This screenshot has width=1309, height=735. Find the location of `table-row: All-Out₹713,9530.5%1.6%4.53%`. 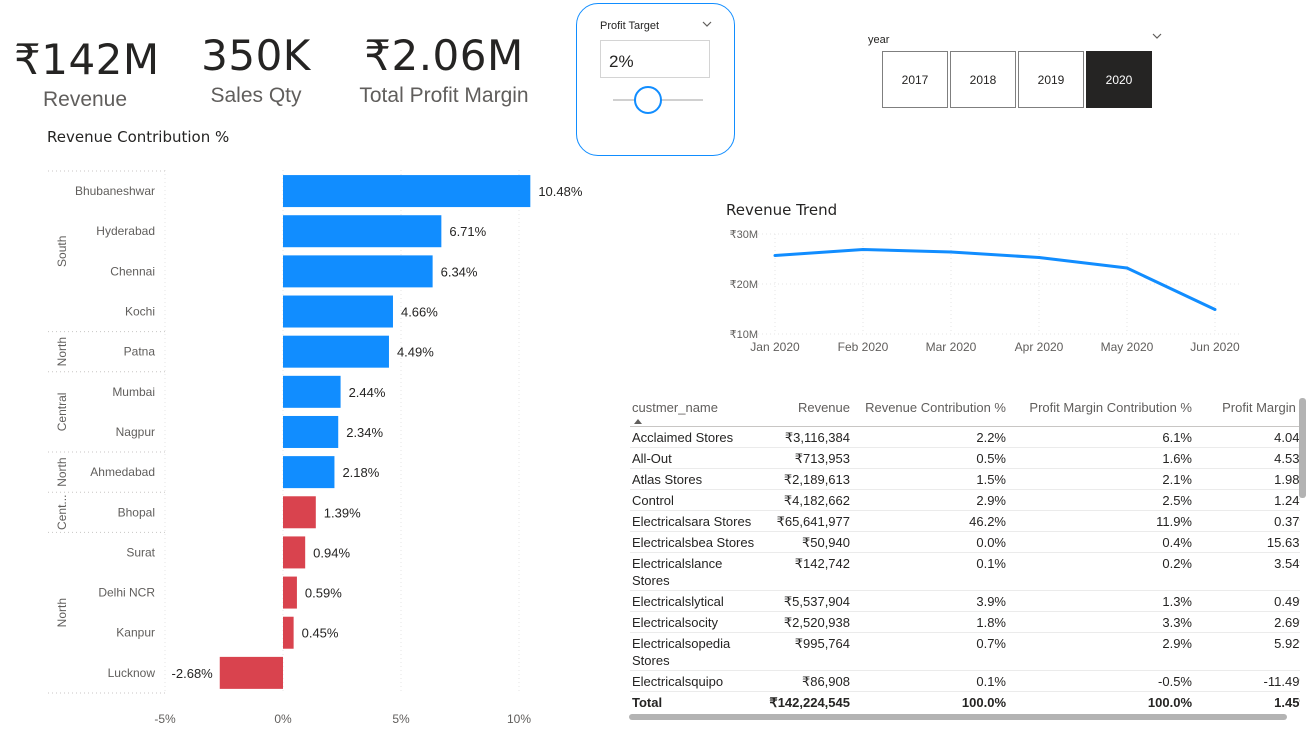

table-row: All-Out₹713,9530.5%1.6%4.53% is located at coordinates (965, 458).